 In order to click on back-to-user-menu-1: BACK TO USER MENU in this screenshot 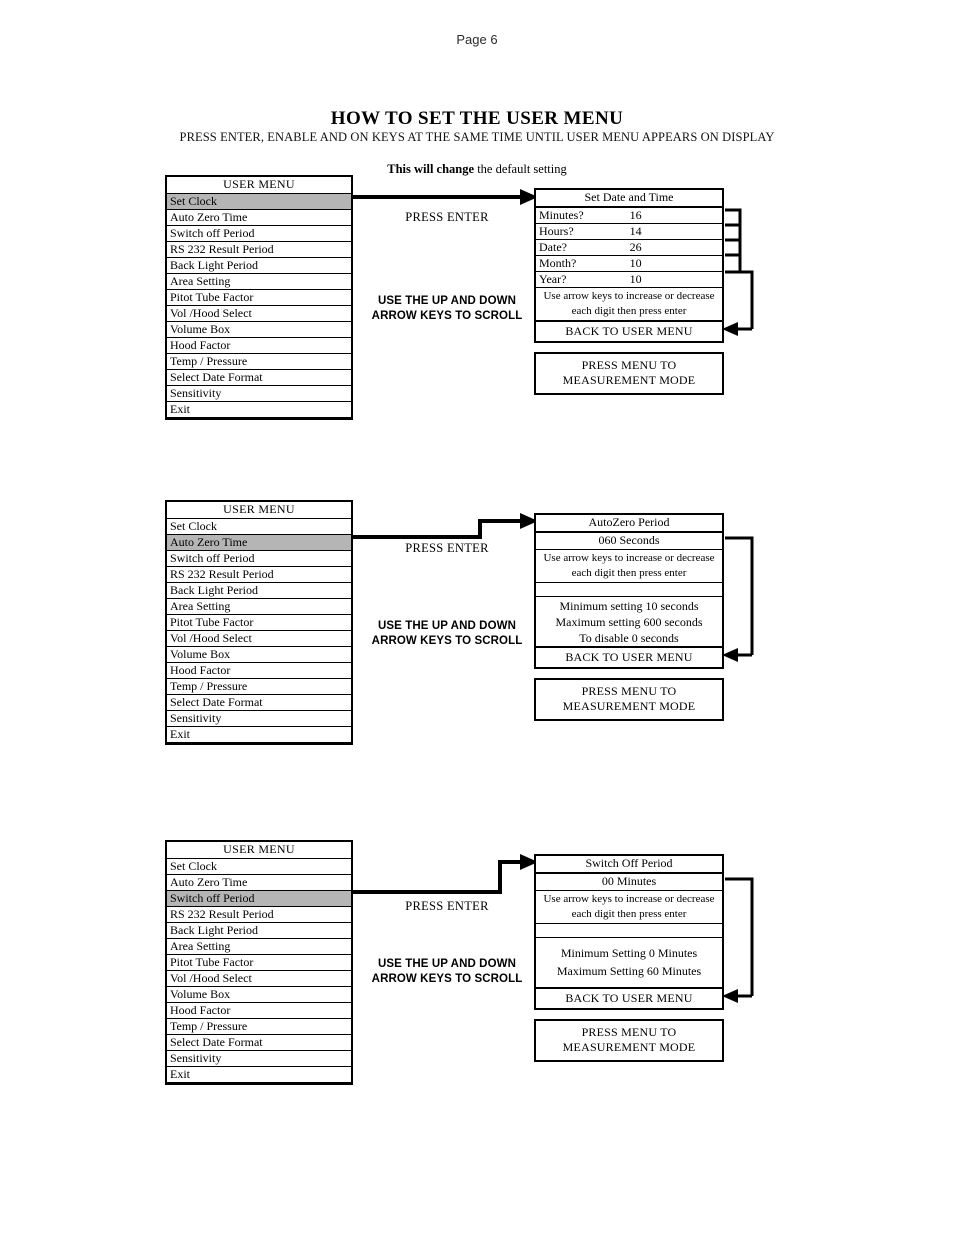, I will do `click(629, 331)`.